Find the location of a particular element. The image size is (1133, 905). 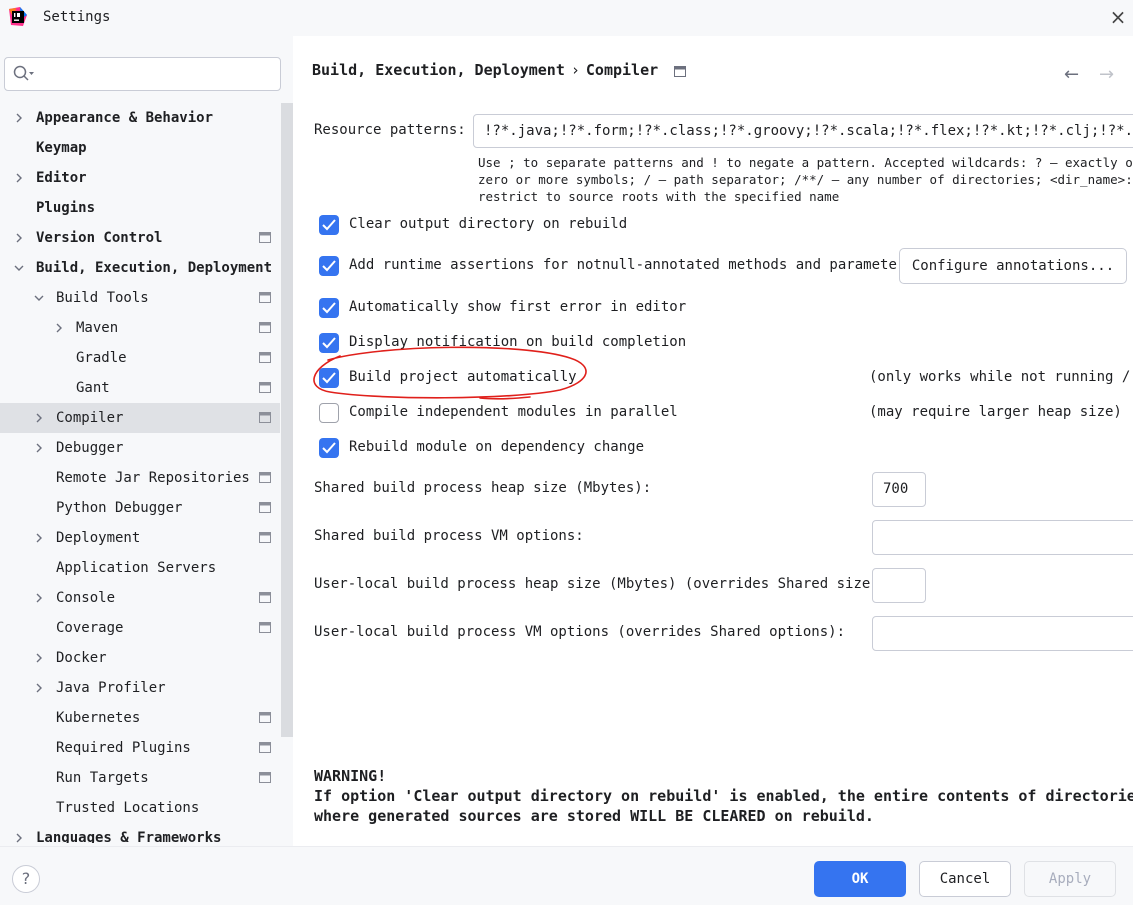

dialog-footer: ? OK Cancel Apply is located at coordinates (566, 875).